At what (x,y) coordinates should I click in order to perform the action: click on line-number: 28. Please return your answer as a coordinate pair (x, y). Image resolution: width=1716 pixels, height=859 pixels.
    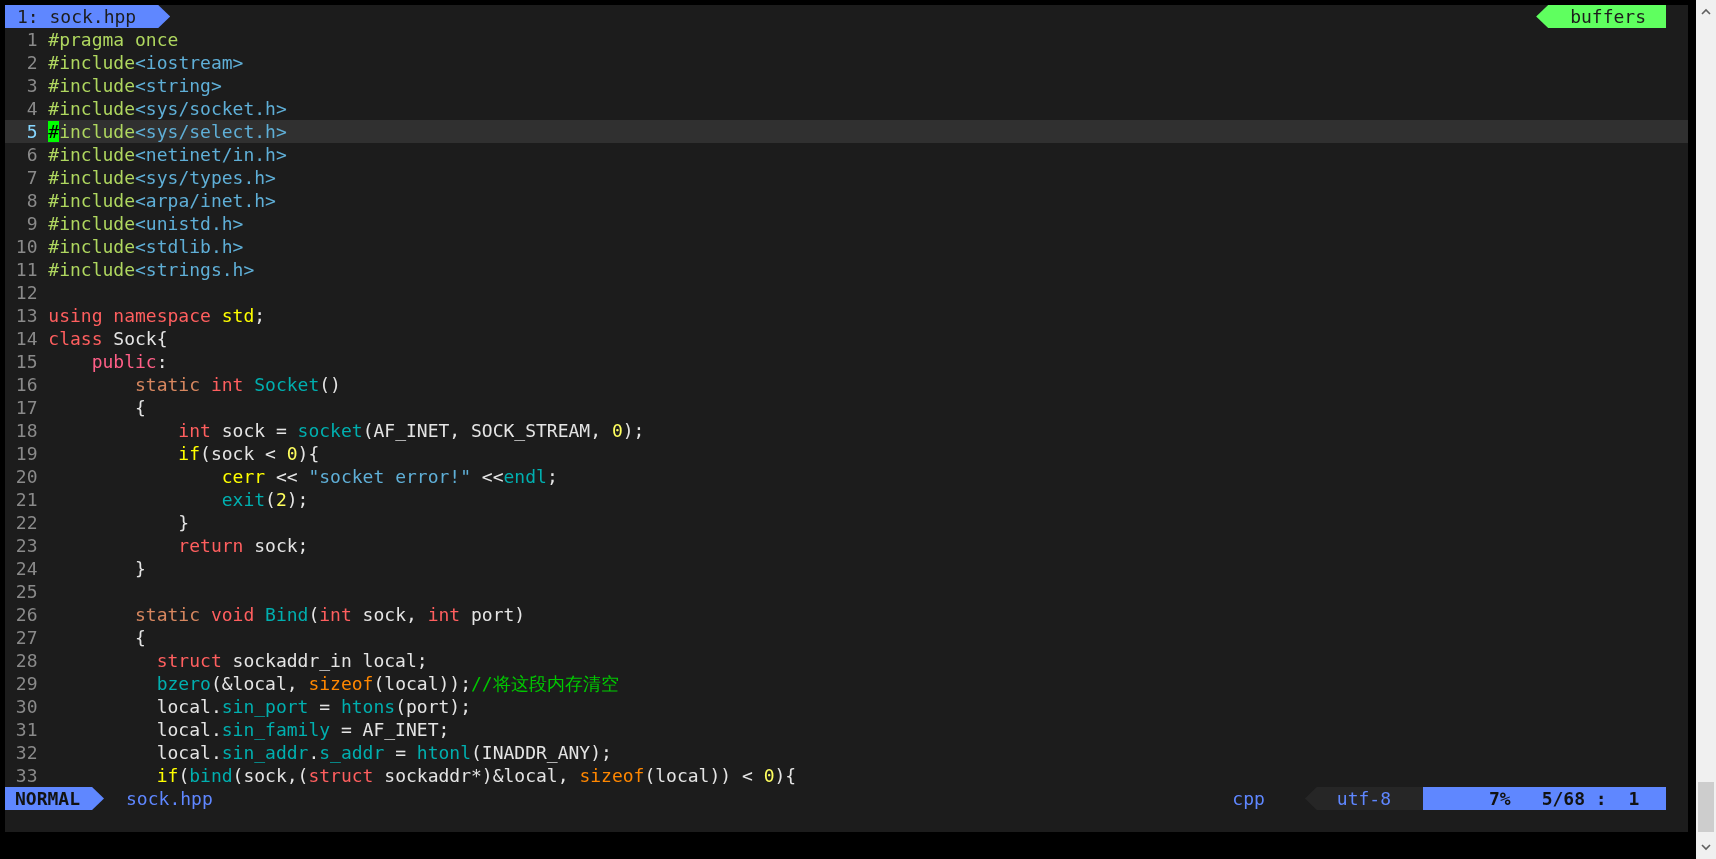
    Looking at the image, I should click on (26, 660).